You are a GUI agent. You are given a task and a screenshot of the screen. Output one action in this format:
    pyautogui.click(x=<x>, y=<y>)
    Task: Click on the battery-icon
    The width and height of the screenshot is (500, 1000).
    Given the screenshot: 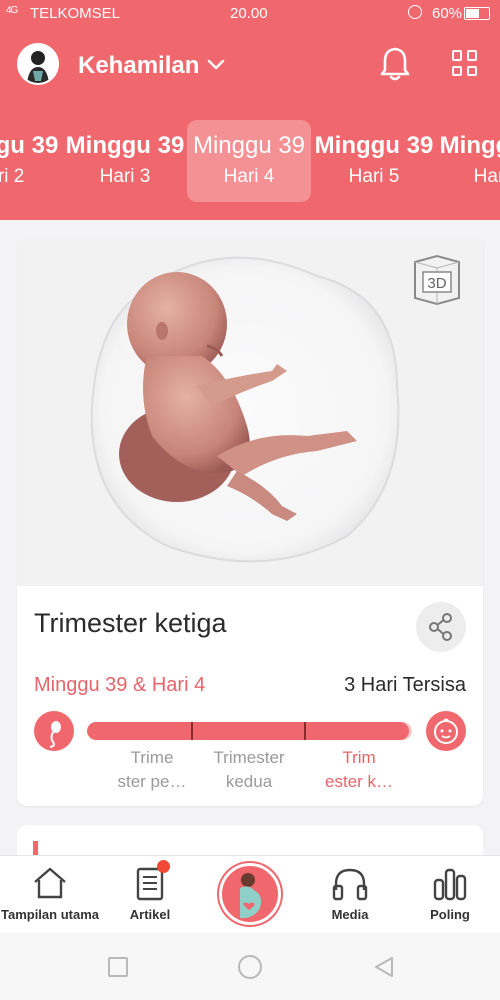 What is the action you would take?
    pyautogui.click(x=477, y=13)
    